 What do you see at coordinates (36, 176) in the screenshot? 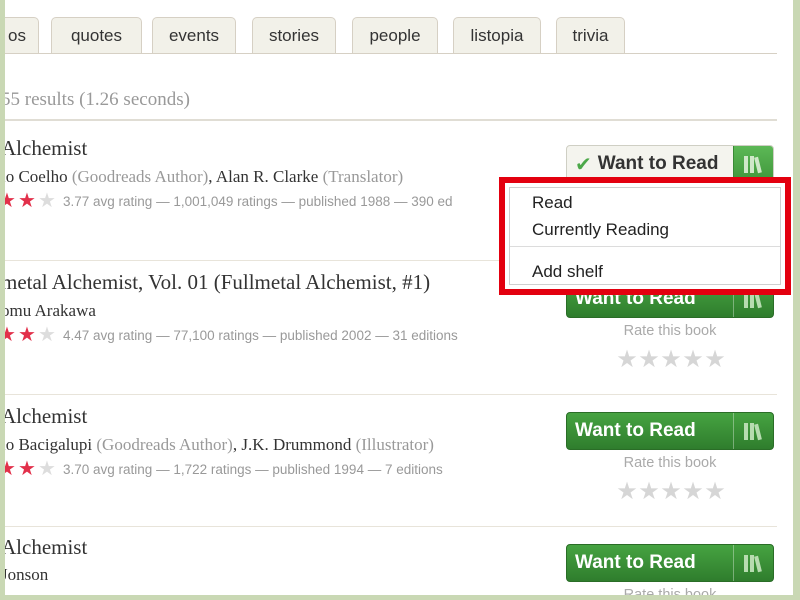
I see `author-name: lo Coelho` at bounding box center [36, 176].